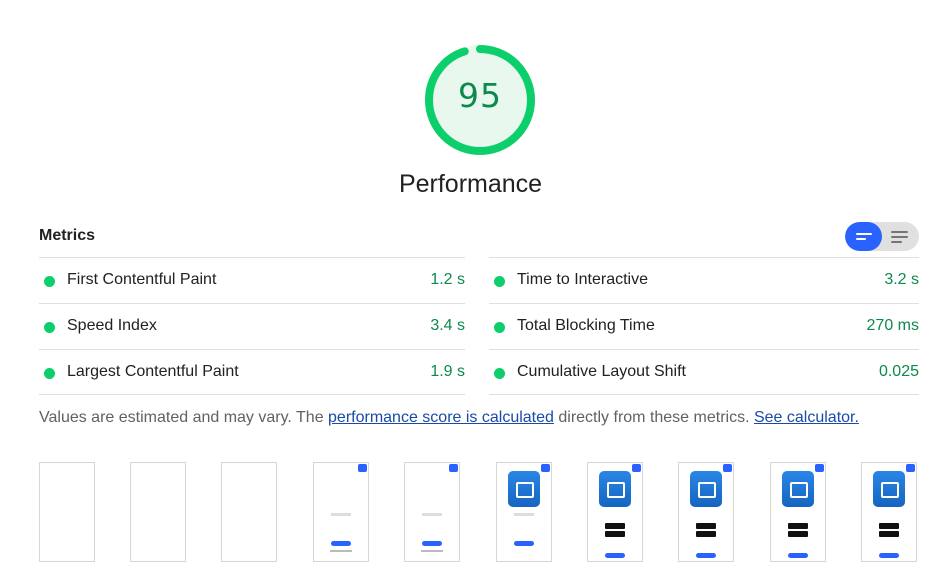  Describe the element at coordinates (447, 325) in the screenshot. I see `metric-value: 3.4 s` at that location.